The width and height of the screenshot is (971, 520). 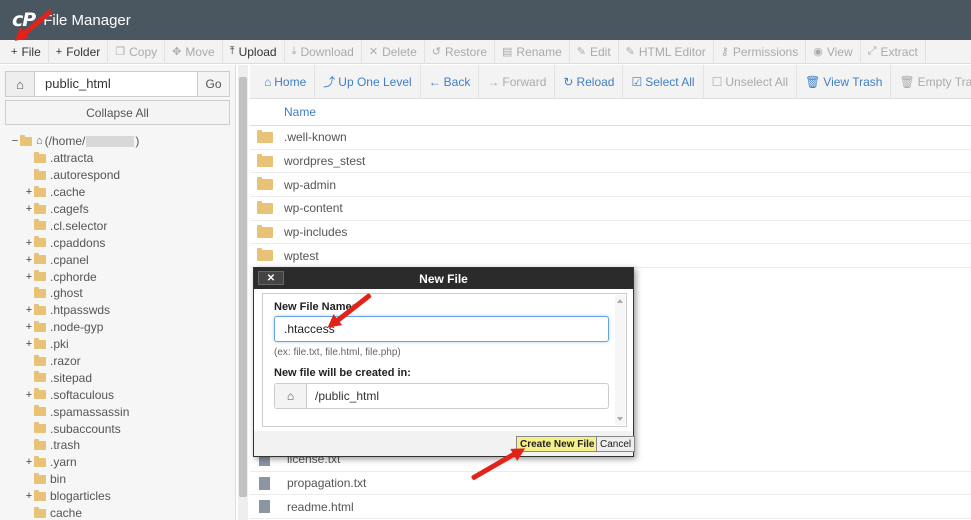 What do you see at coordinates (310, 184) in the screenshot?
I see `file-name: wp-admin` at bounding box center [310, 184].